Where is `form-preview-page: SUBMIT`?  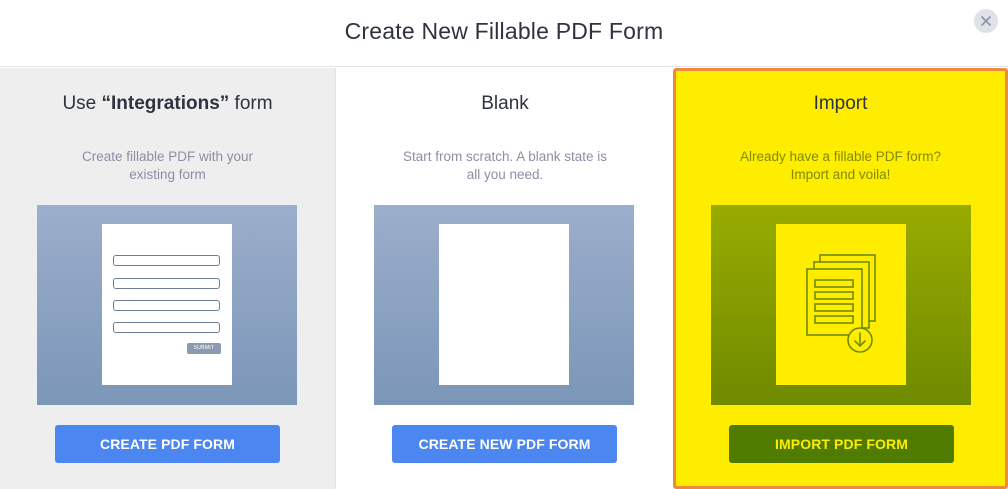 form-preview-page: SUBMIT is located at coordinates (167, 304).